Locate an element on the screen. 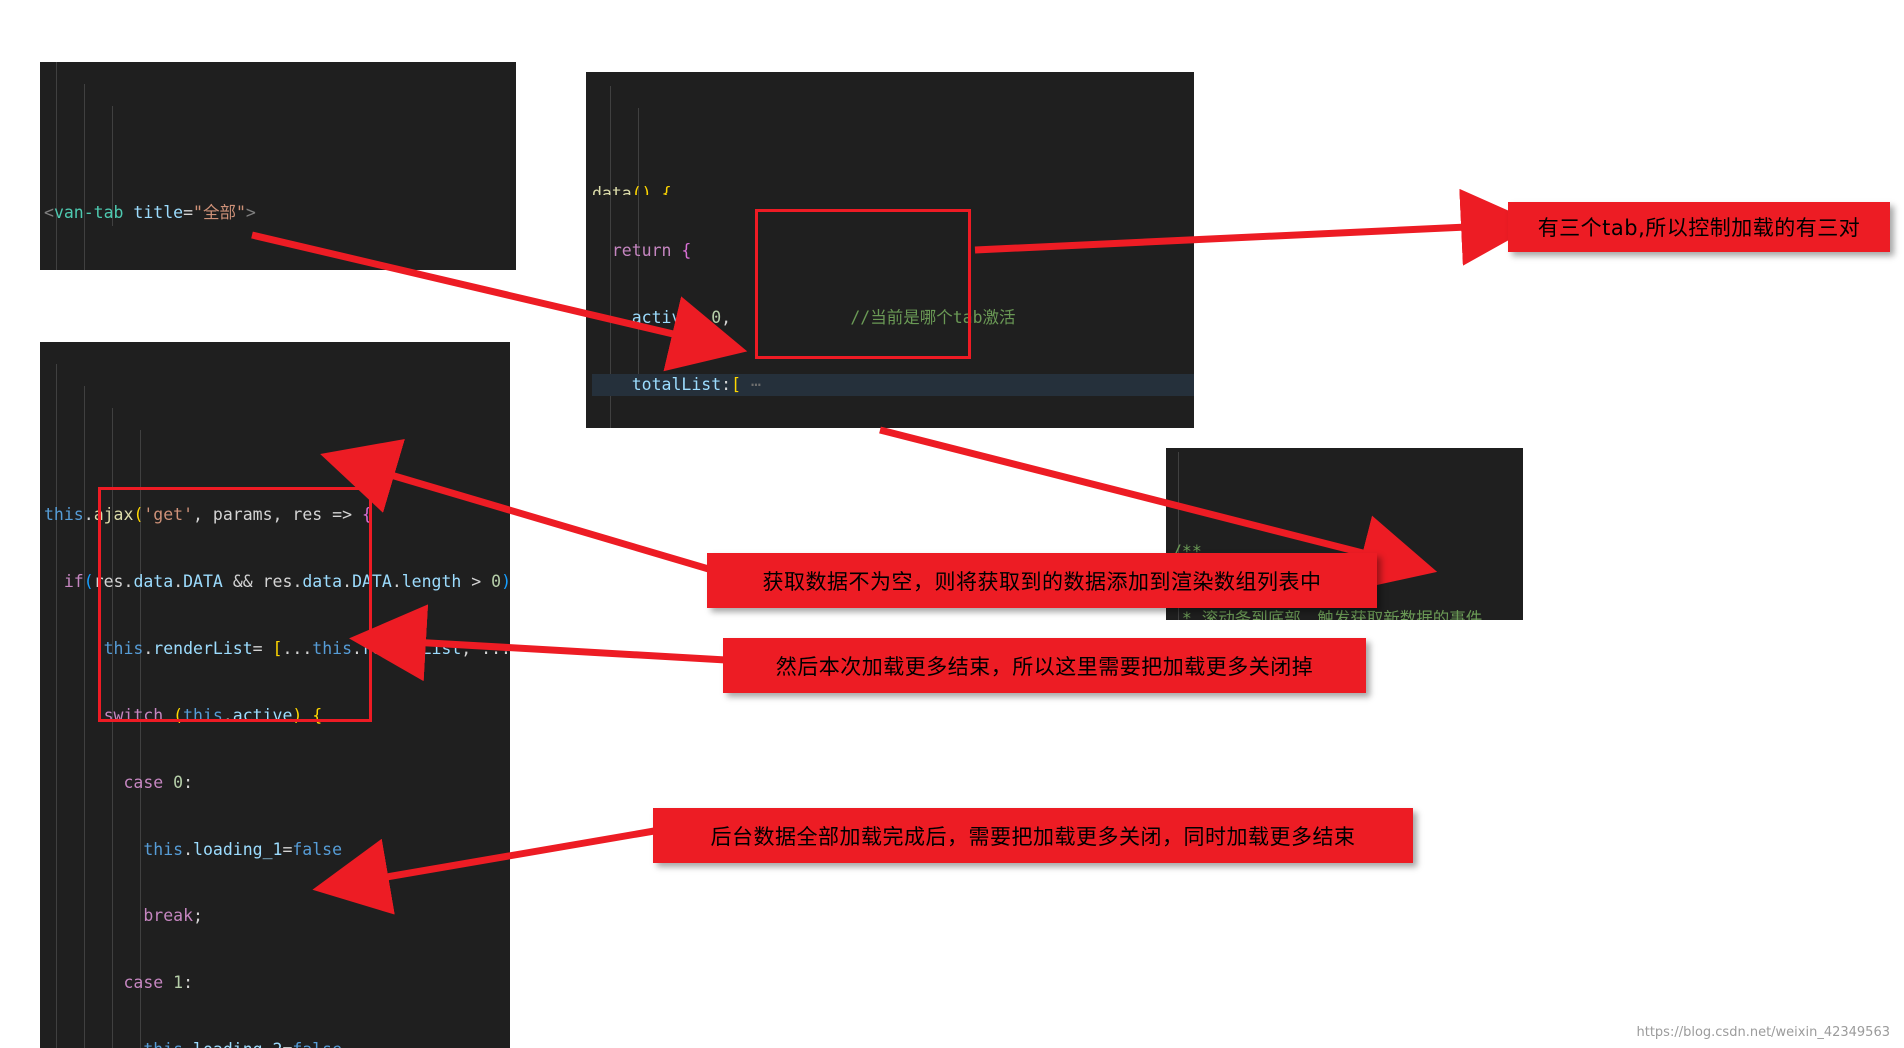  watermark: https://blog.csdn.net/weixin_42349563 is located at coordinates (1763, 1032).